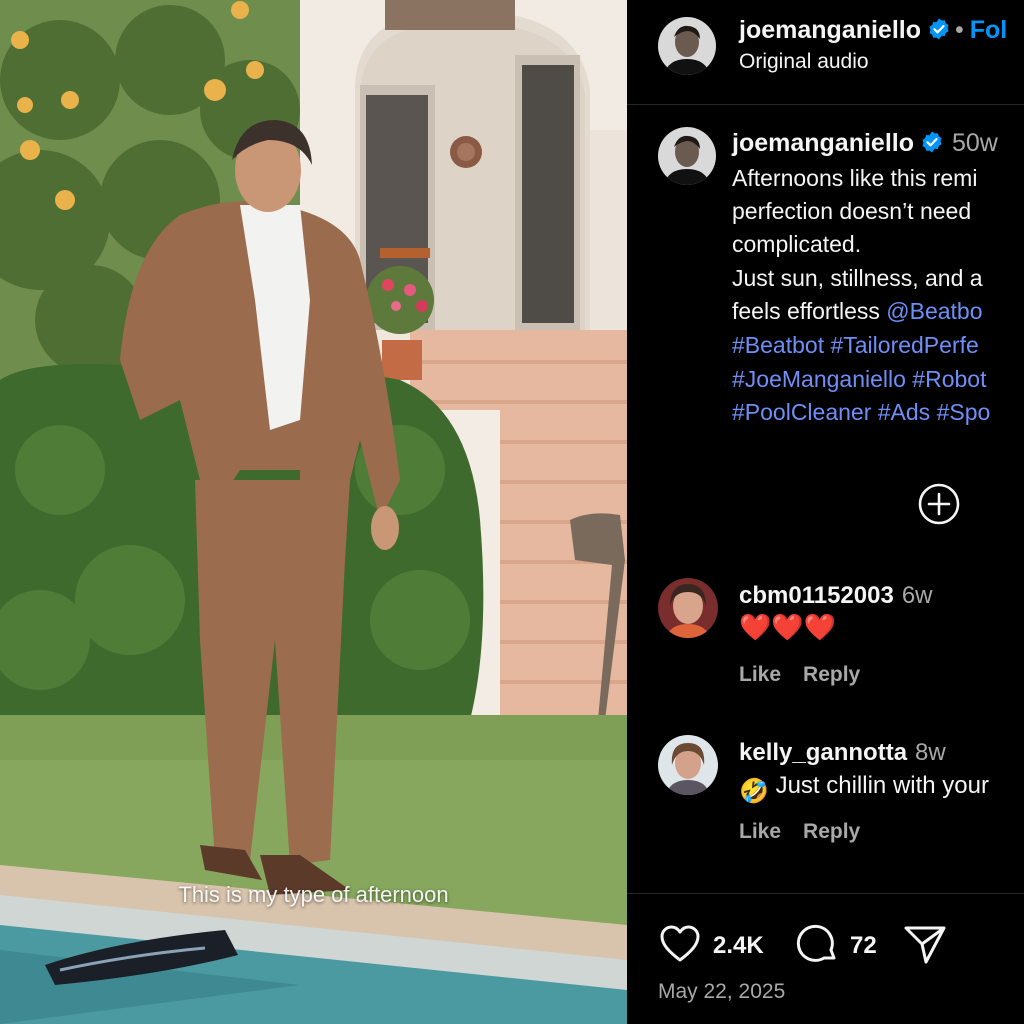 The height and width of the screenshot is (1024, 1024). What do you see at coordinates (754, 791) in the screenshot?
I see `rofl-emoji: 🤣` at bounding box center [754, 791].